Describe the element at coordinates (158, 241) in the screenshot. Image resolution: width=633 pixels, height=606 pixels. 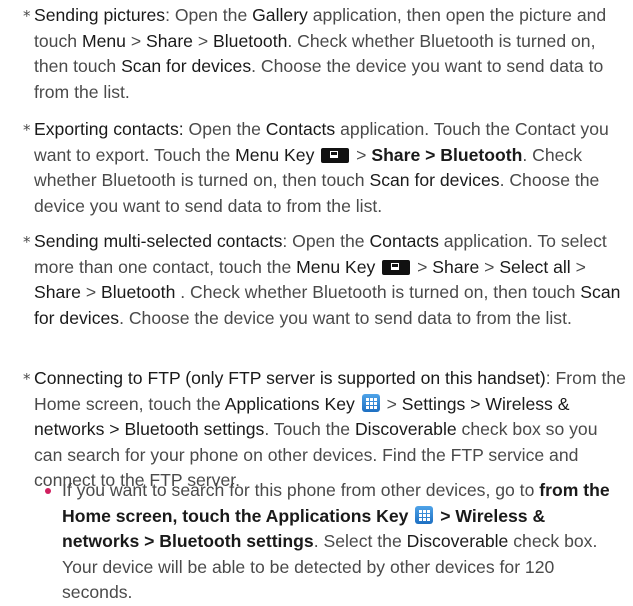
I see `item-title: Sending multi-selected contacts` at that location.